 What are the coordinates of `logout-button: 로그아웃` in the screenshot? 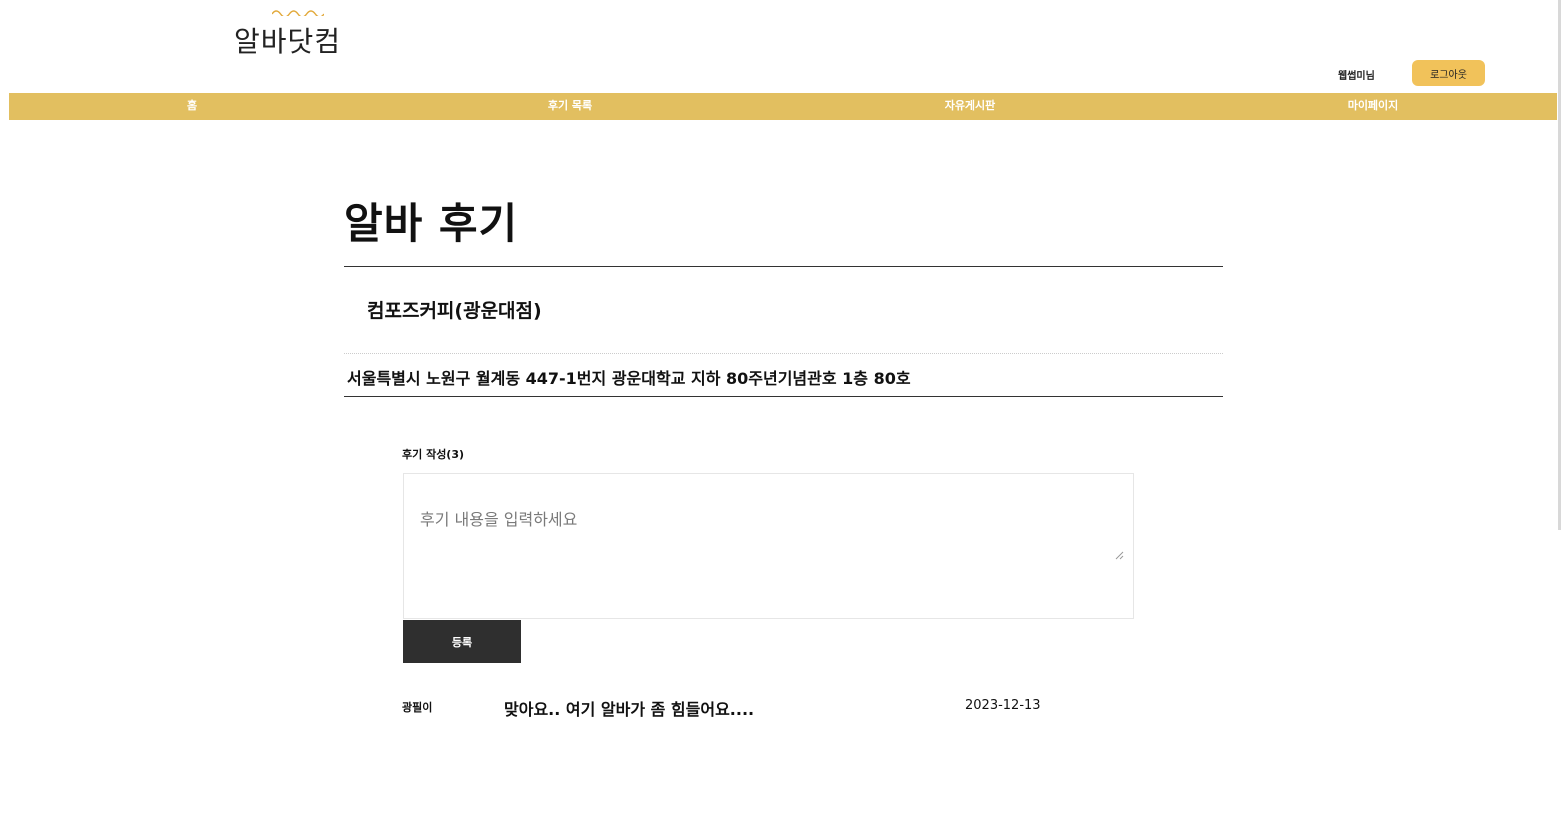 It's located at (1448, 73).